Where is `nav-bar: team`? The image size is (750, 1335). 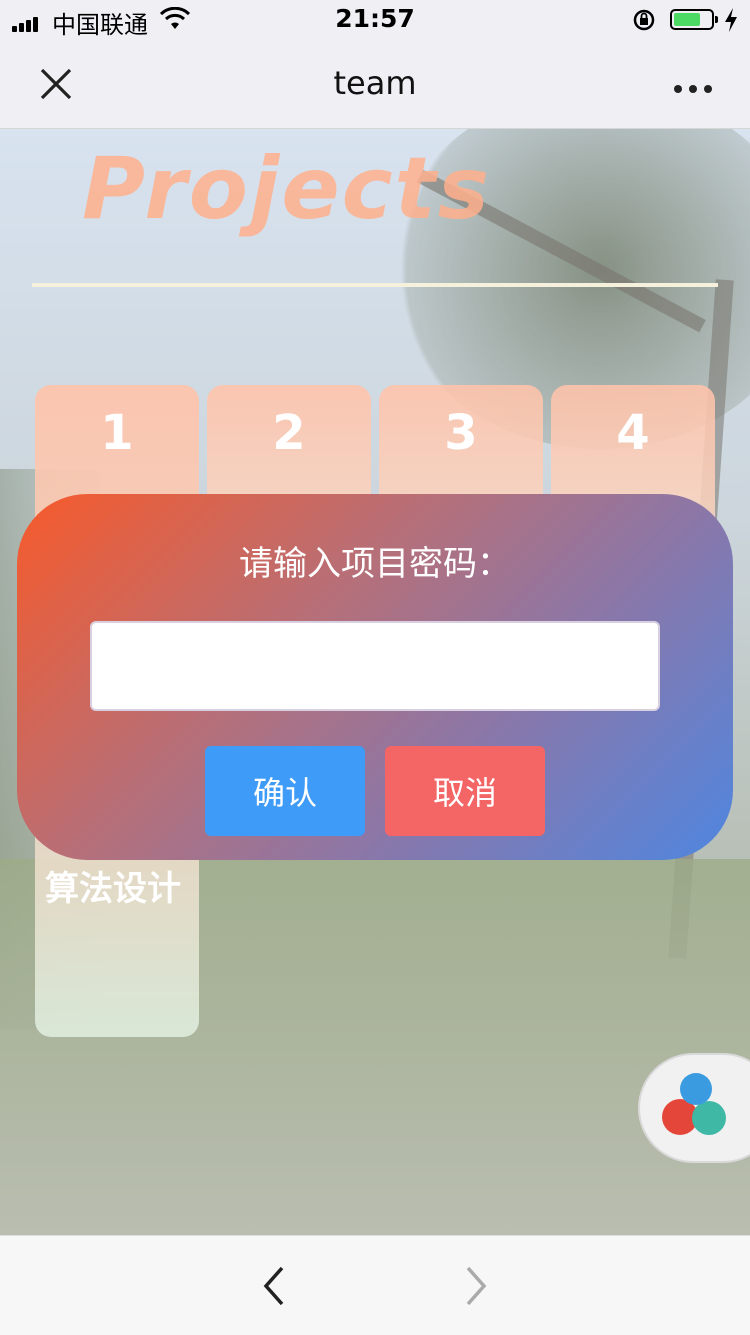 nav-bar: team is located at coordinates (375, 84).